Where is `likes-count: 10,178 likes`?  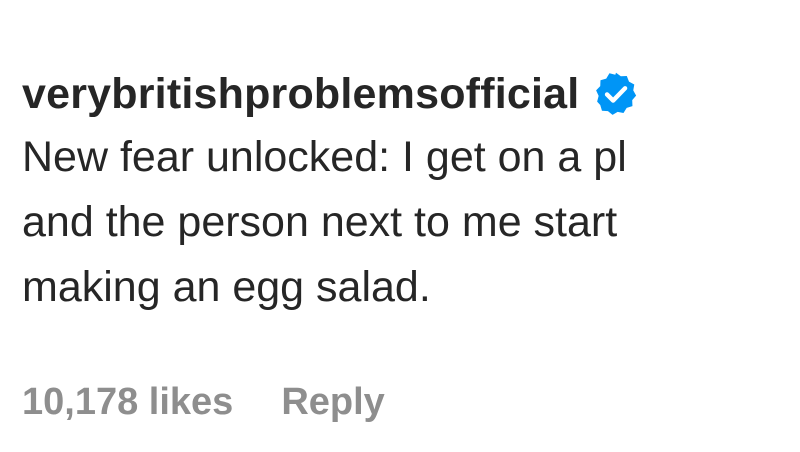
likes-count: 10,178 likes is located at coordinates (127, 402).